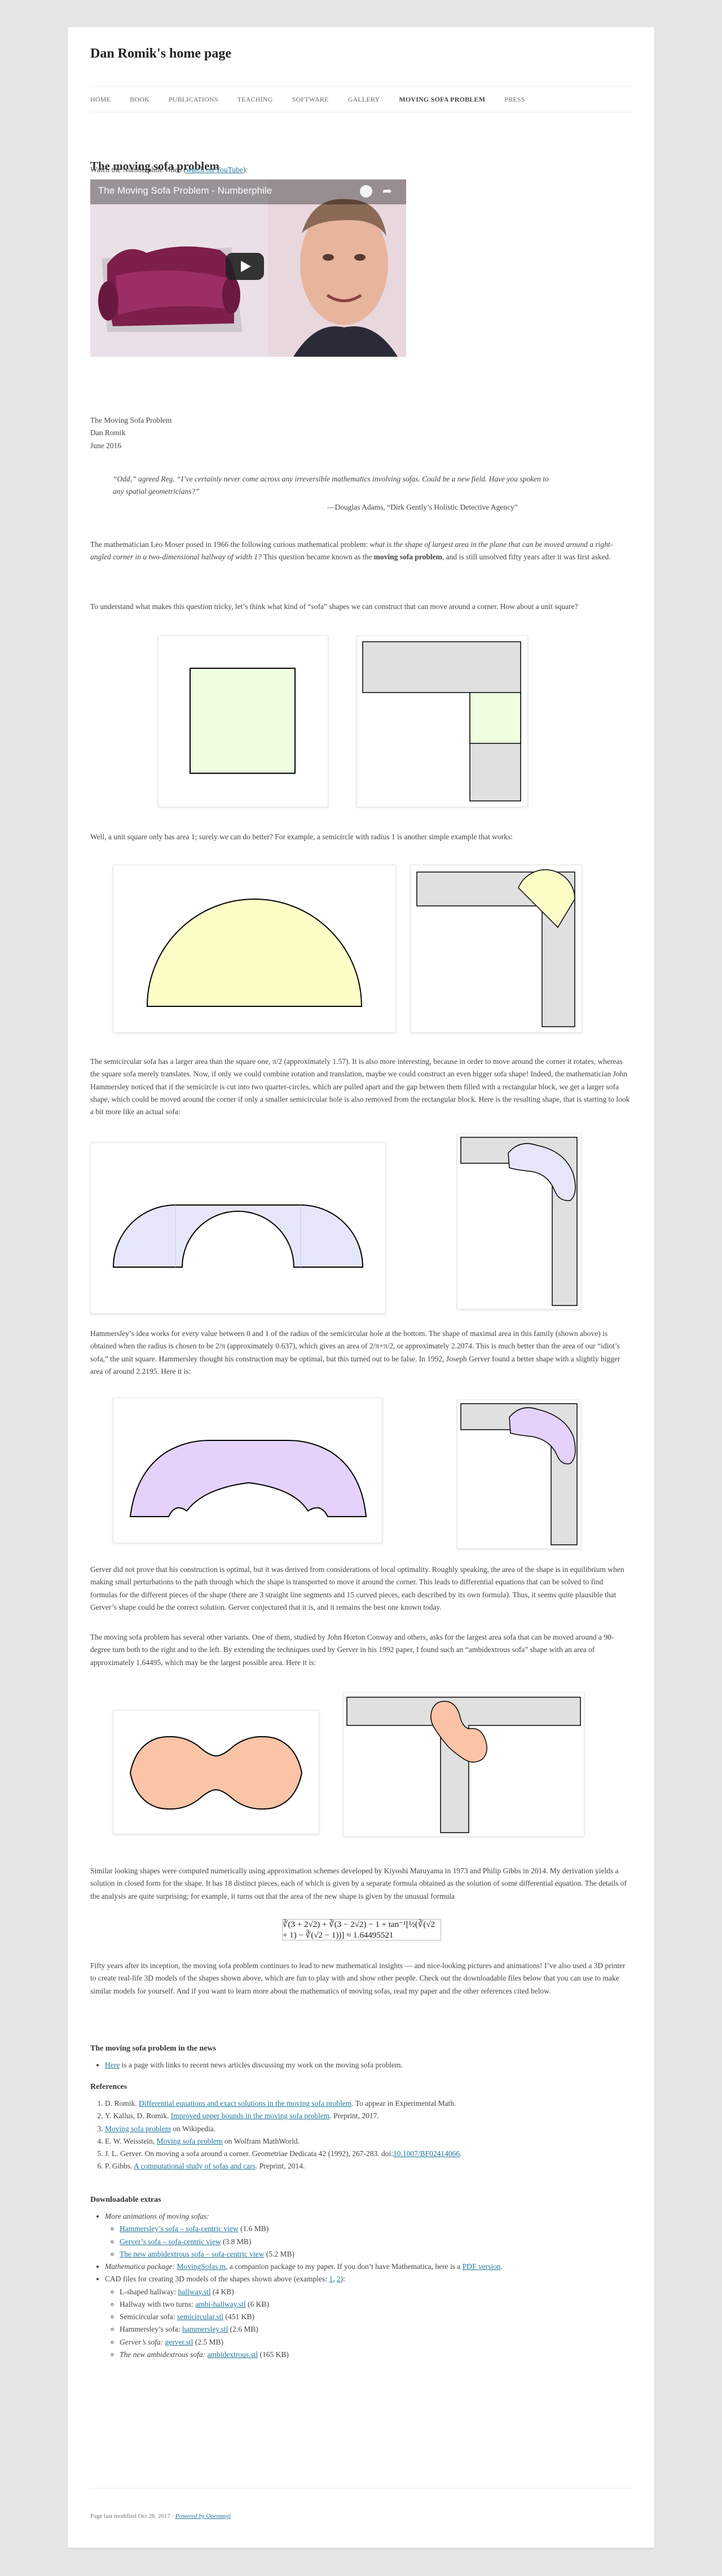 This screenshot has width=722, height=2576. I want to click on gerver-hallway-figure, so click(519, 1474).